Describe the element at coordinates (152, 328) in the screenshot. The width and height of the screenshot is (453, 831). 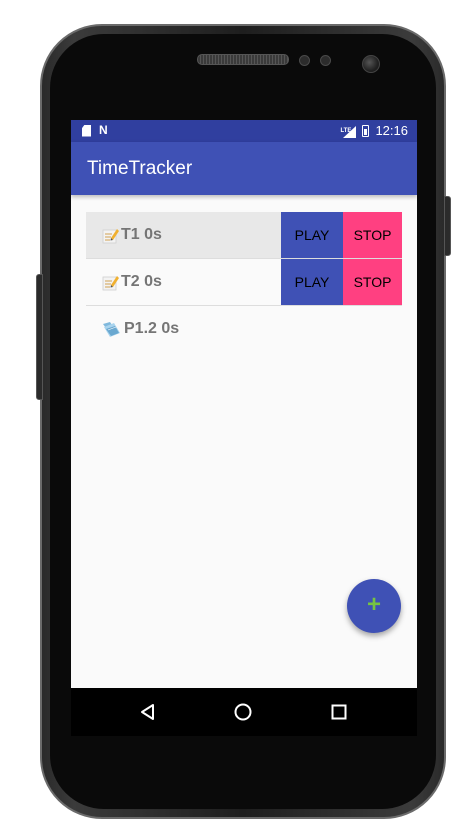
I see `project-label: P1.2 0s` at that location.